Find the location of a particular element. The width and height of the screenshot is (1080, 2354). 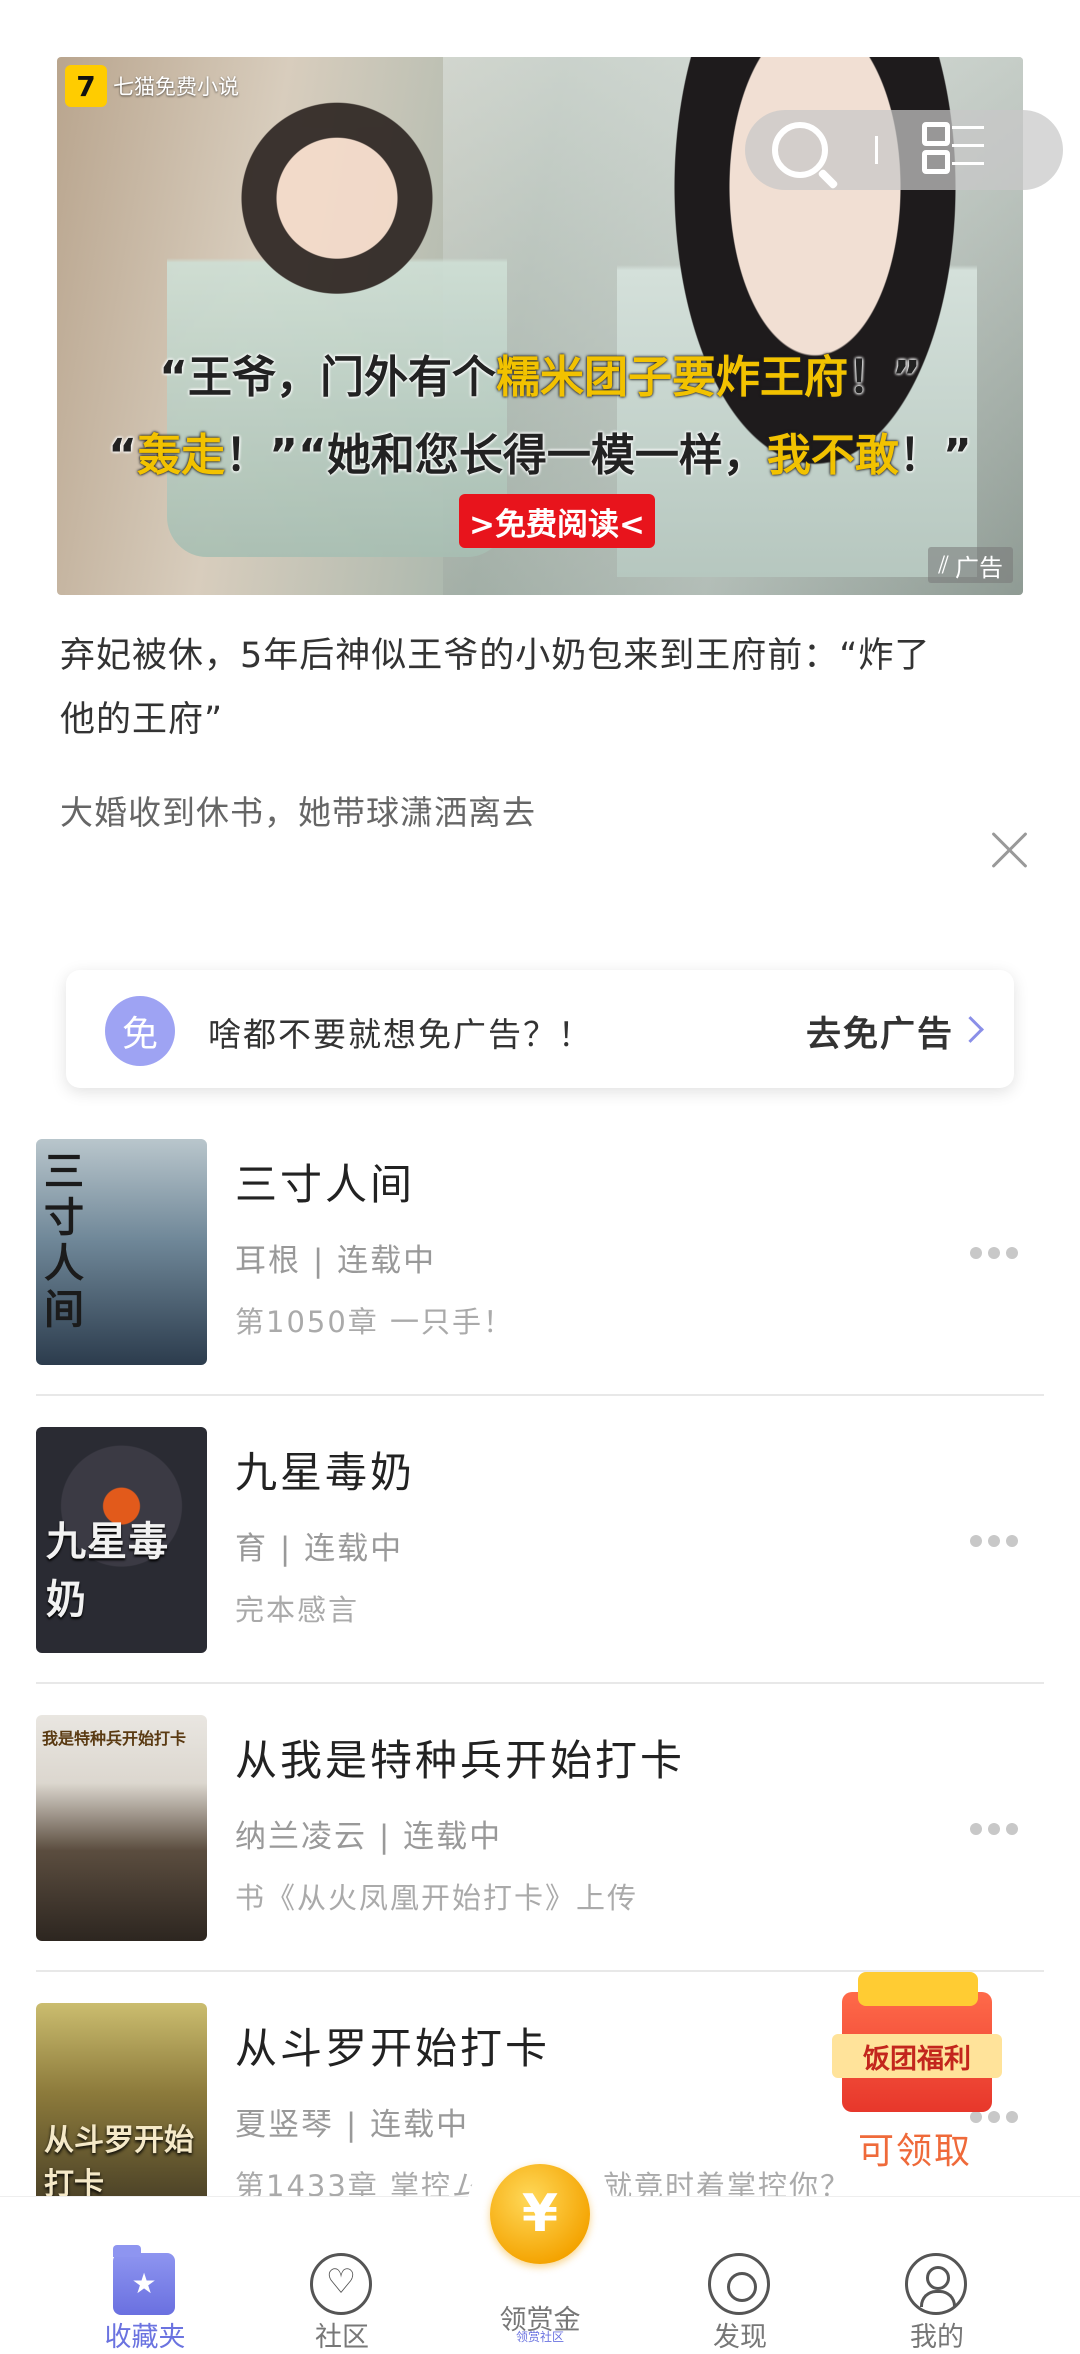

ad-label: ⫽ 广告 is located at coordinates (970, 565).